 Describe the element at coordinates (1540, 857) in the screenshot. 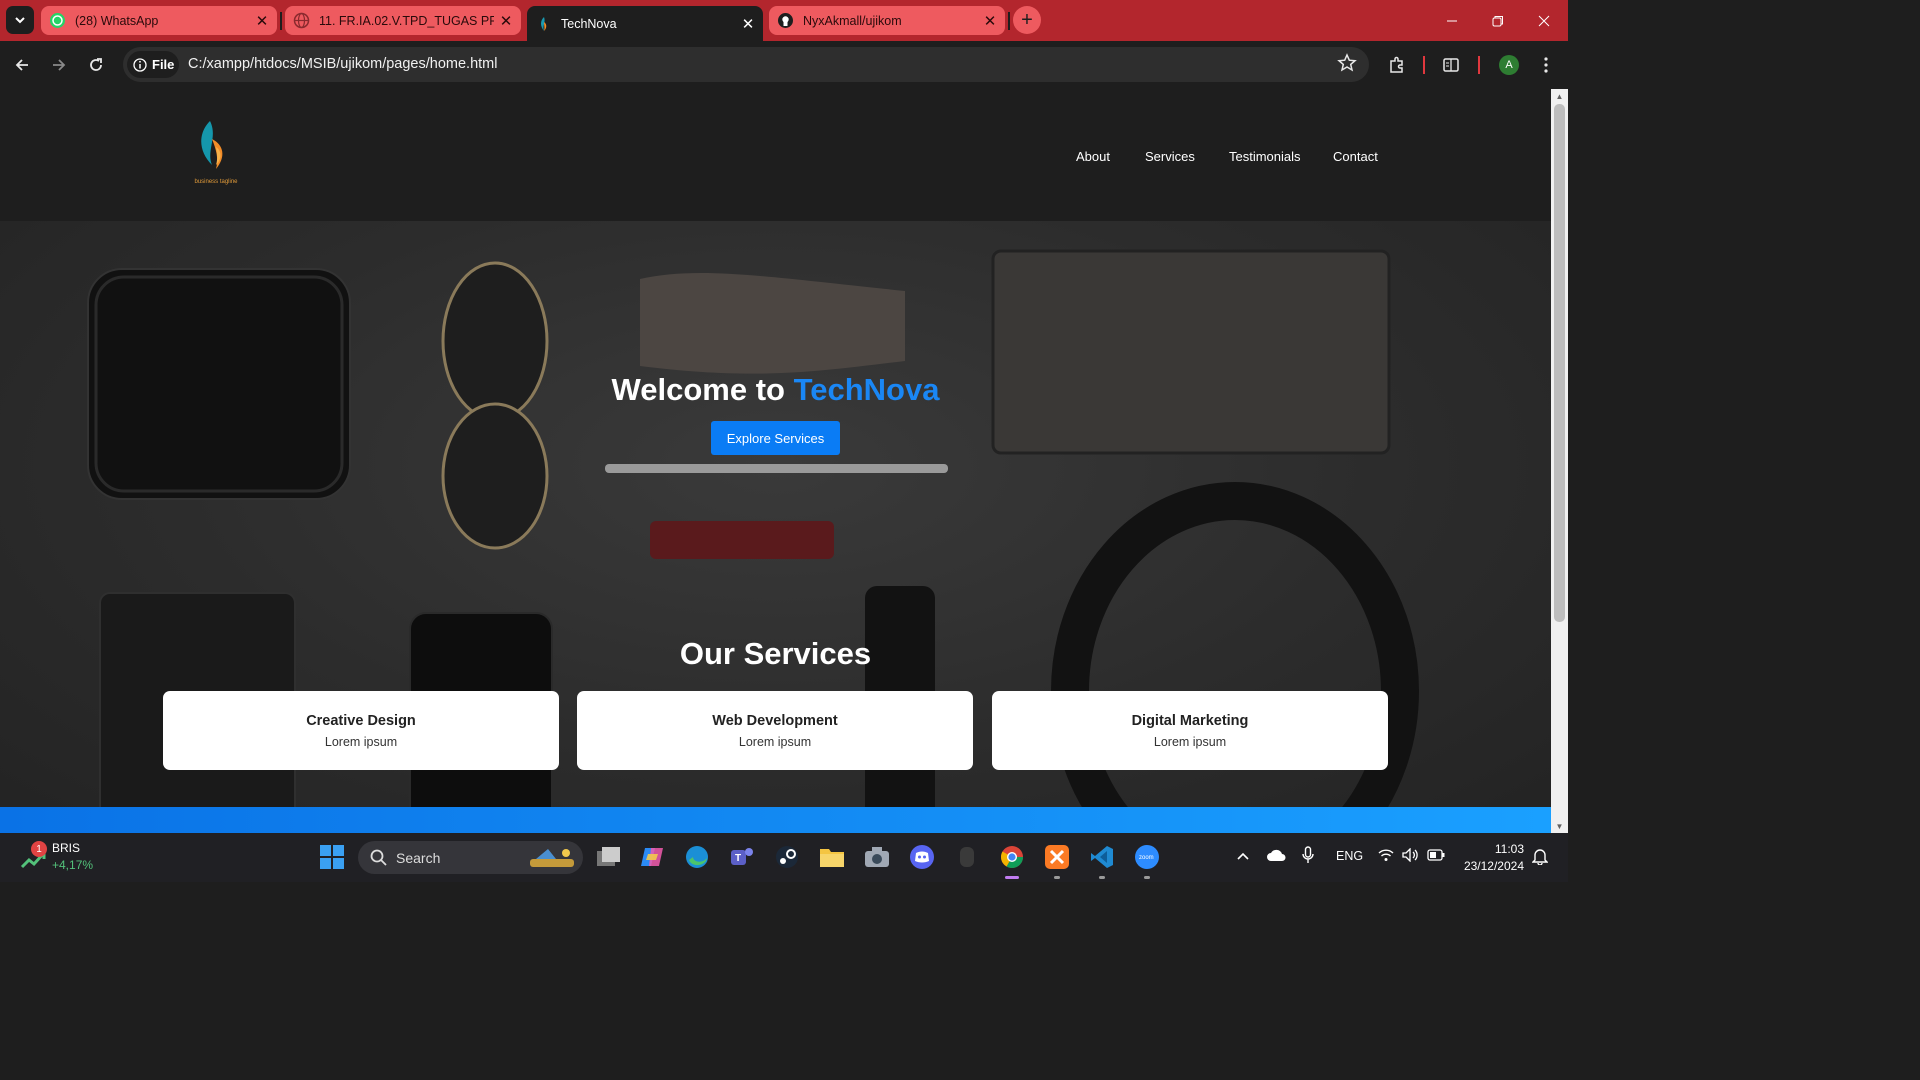

I see `notification-bell-icon` at that location.